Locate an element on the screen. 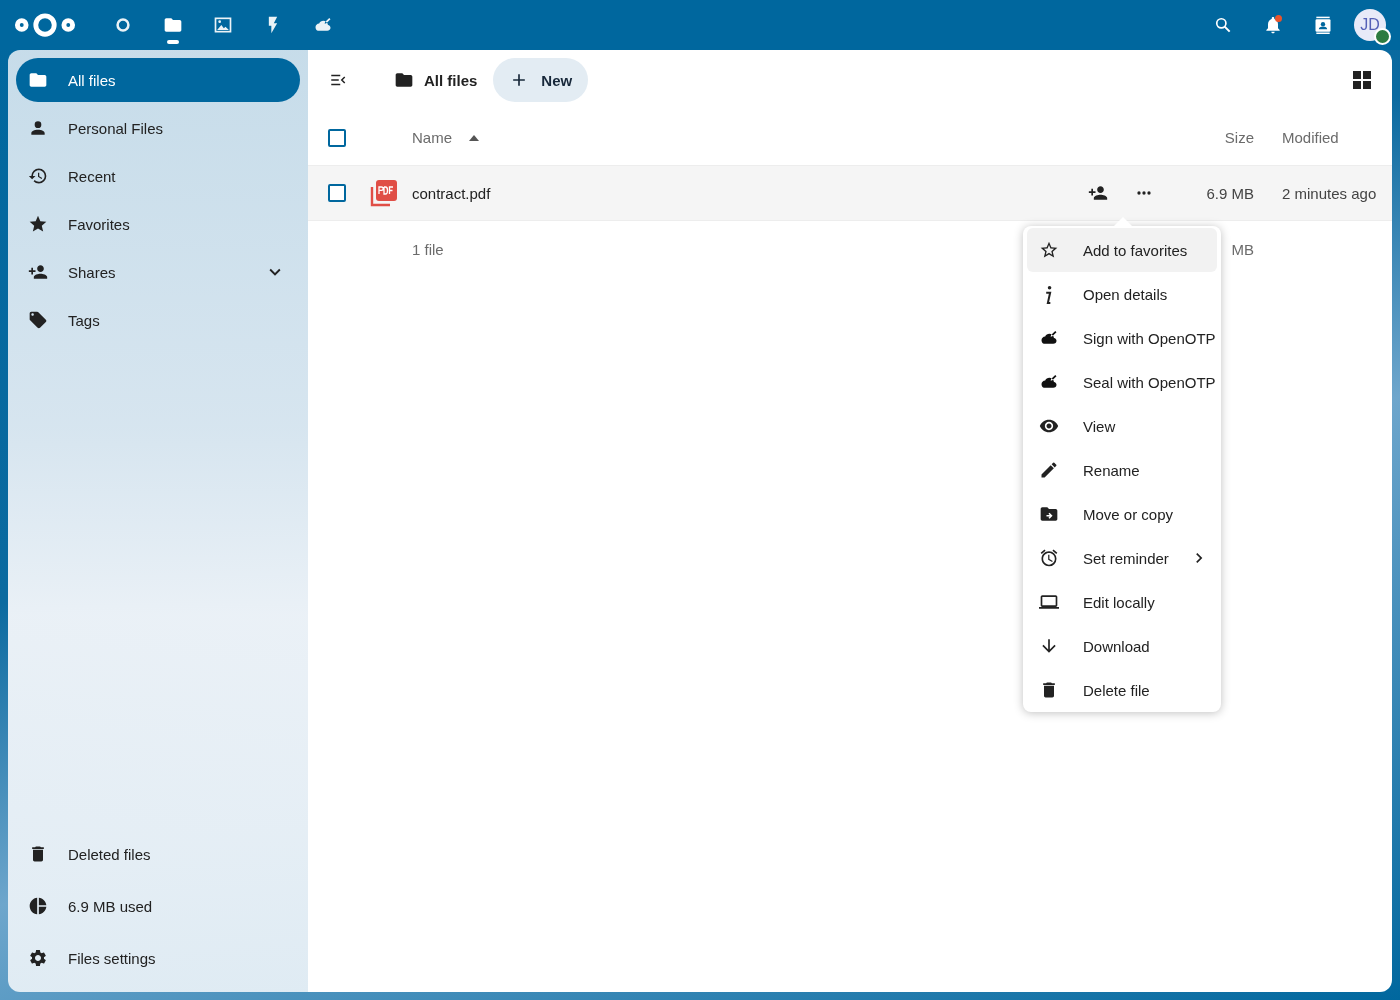 The height and width of the screenshot is (1000, 1400). sidebar-item: Deleted files is located at coordinates (158, 854).